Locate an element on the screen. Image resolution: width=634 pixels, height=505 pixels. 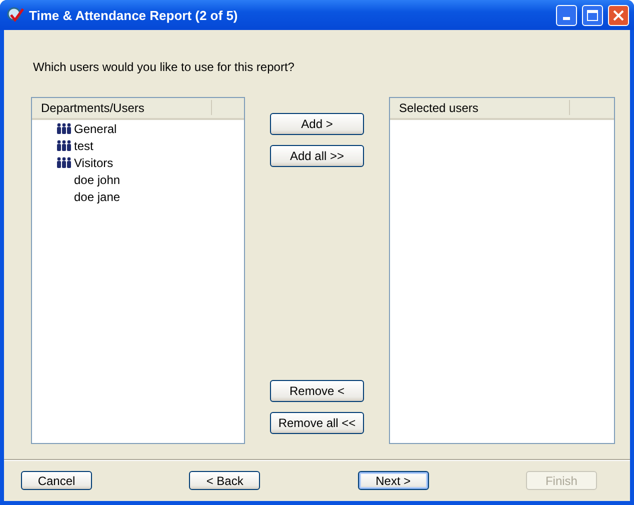
close-button is located at coordinates (618, 15).